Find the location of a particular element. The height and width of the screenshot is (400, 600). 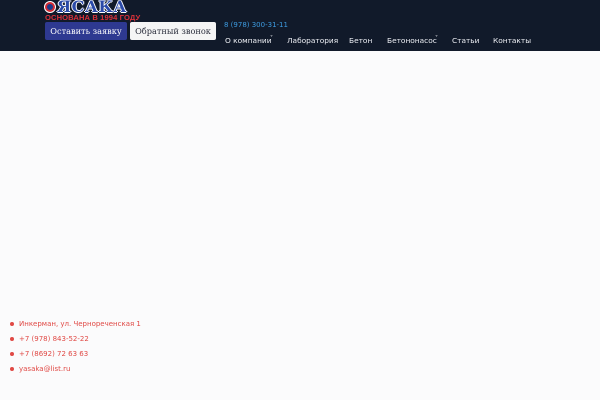

logo-tagline: ОСНОВАНА В 1994 ГОДУ is located at coordinates (93, 17).